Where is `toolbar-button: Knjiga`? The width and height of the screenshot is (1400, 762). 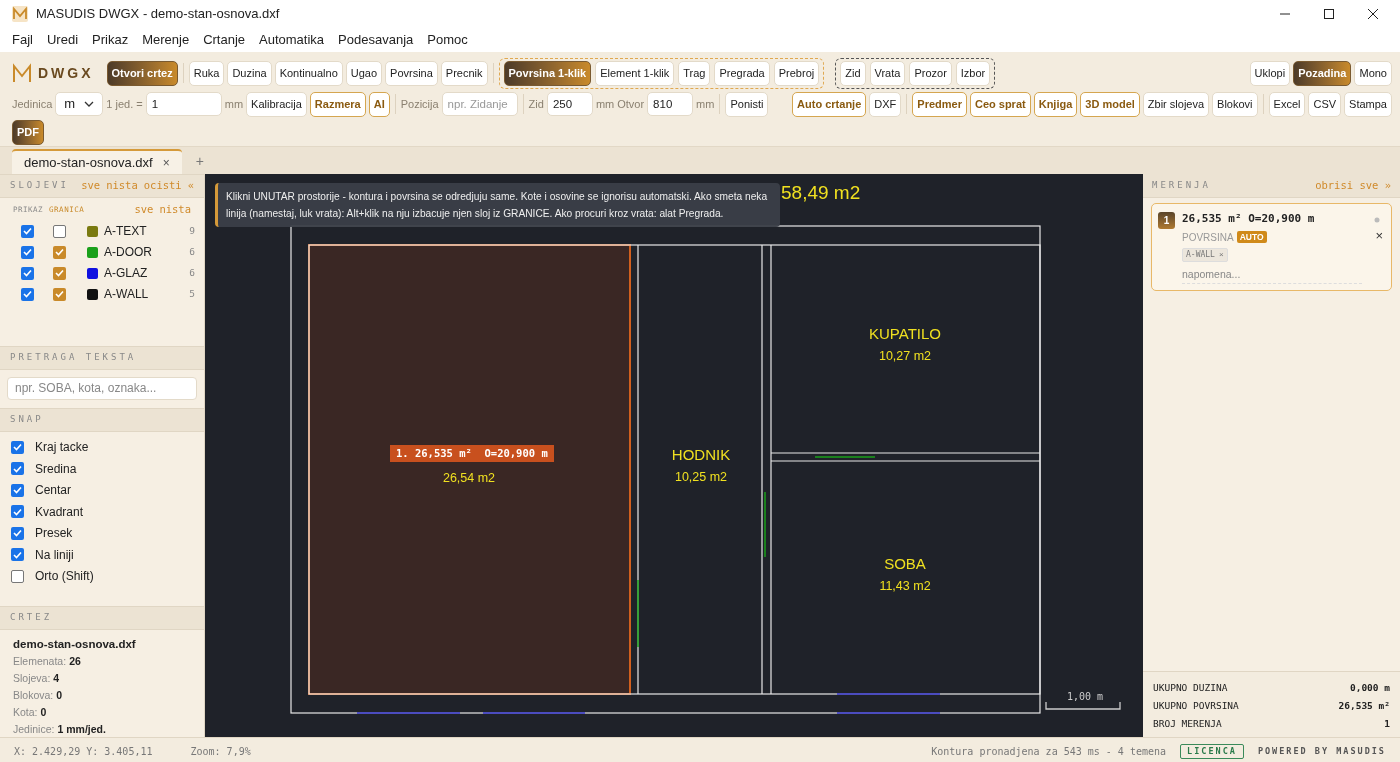
toolbar-button: Knjiga is located at coordinates (1055, 104).